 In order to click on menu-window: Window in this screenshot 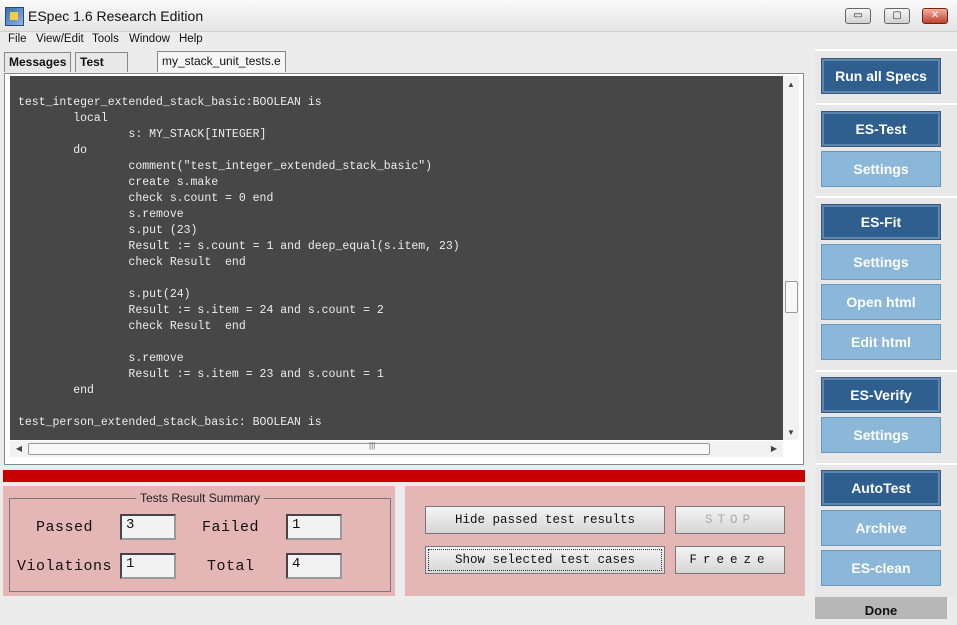, I will do `click(149, 39)`.